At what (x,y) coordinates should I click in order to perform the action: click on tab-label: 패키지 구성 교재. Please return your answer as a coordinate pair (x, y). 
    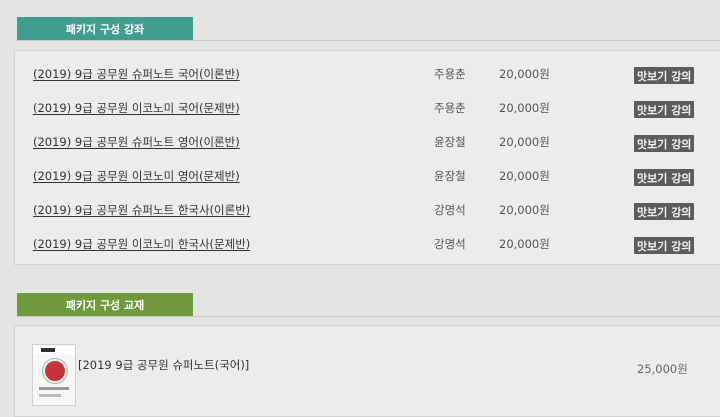
    Looking at the image, I should click on (105, 305).